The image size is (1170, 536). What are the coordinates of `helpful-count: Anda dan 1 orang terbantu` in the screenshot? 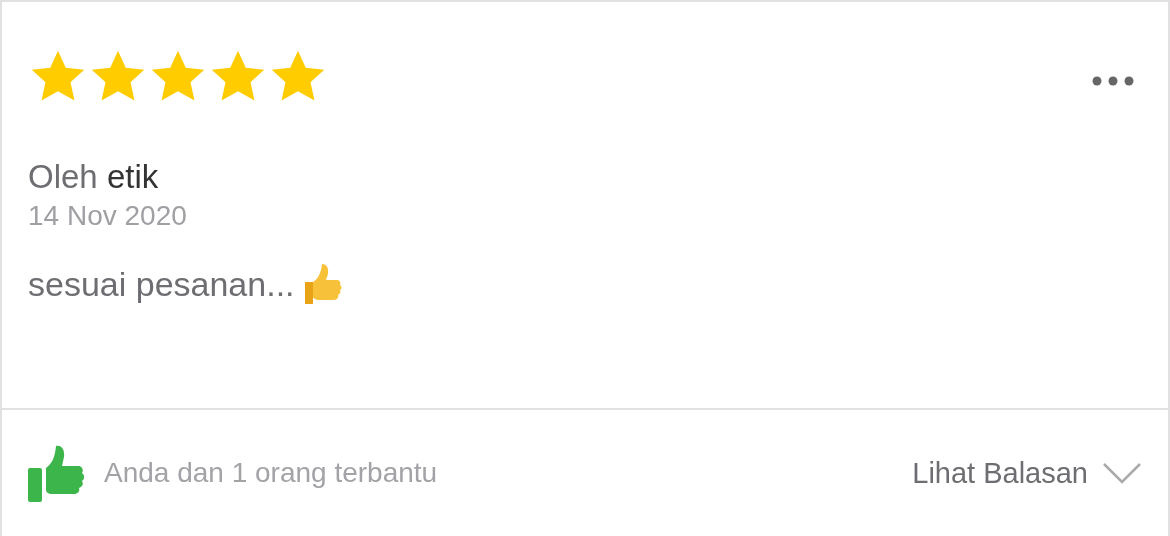 It's located at (271, 473).